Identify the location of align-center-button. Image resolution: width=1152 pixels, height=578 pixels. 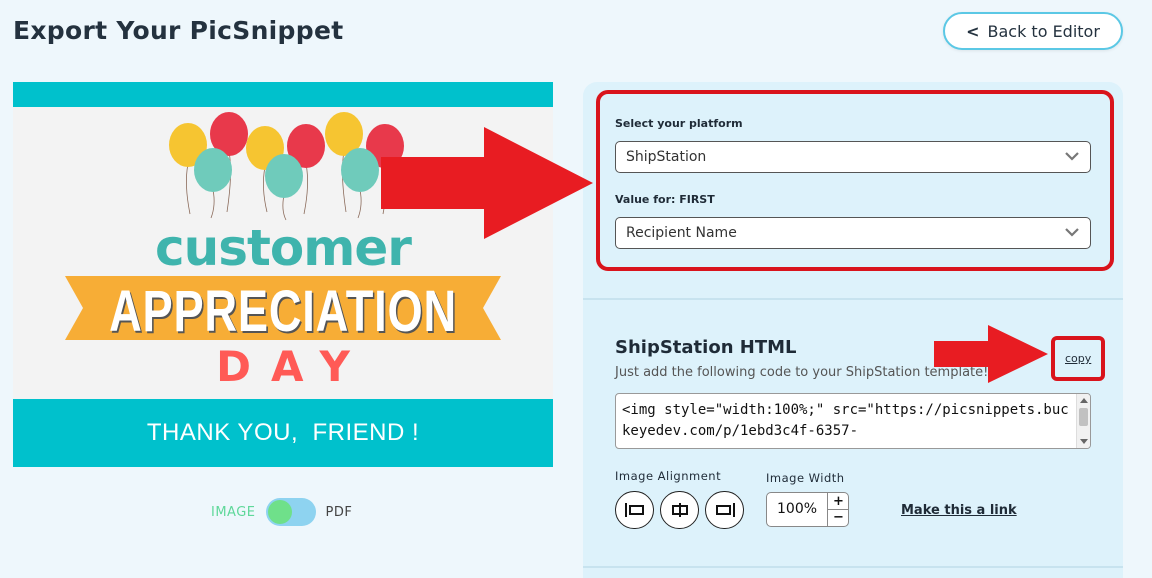
(679, 510).